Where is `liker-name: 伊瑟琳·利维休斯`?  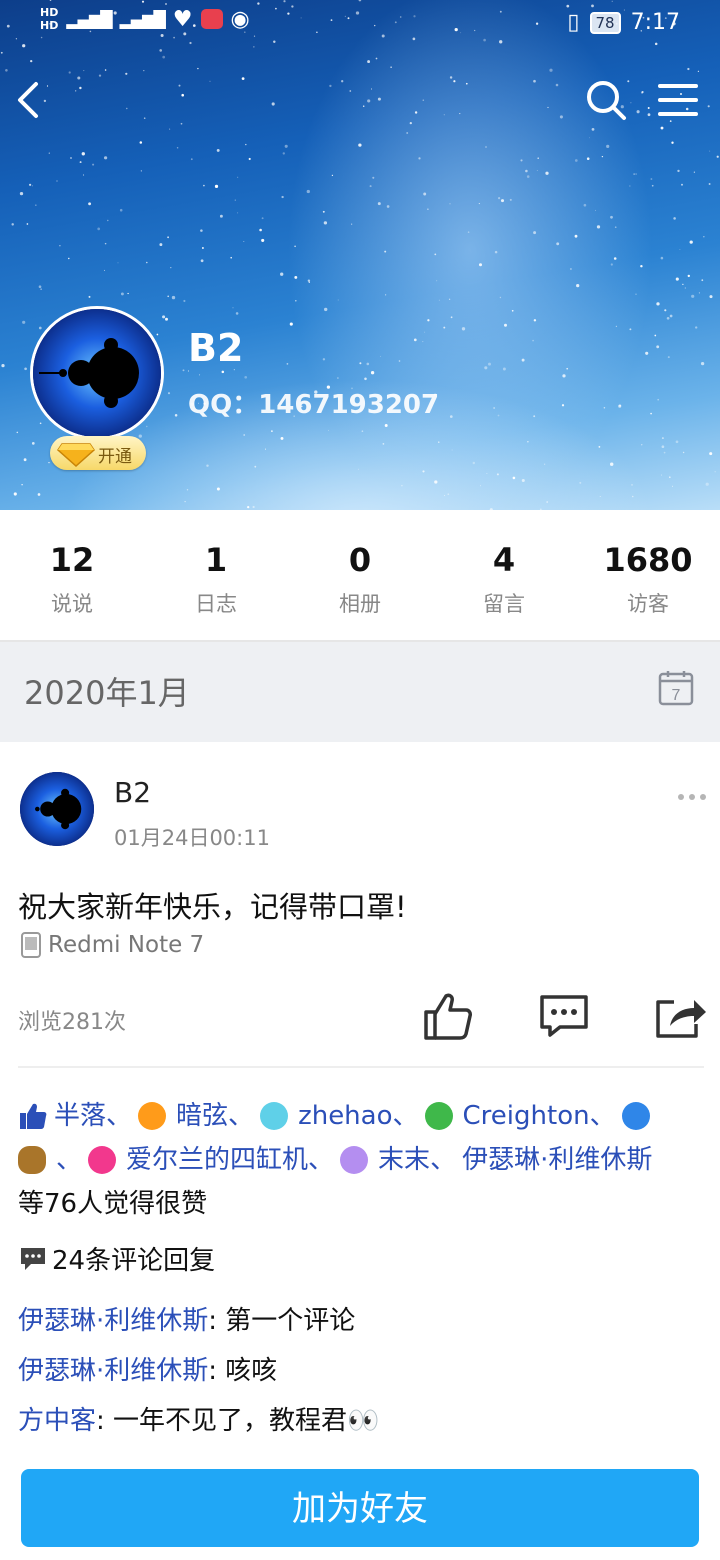
liker-name: 伊瑟琳·利维休斯 is located at coordinates (557, 1160).